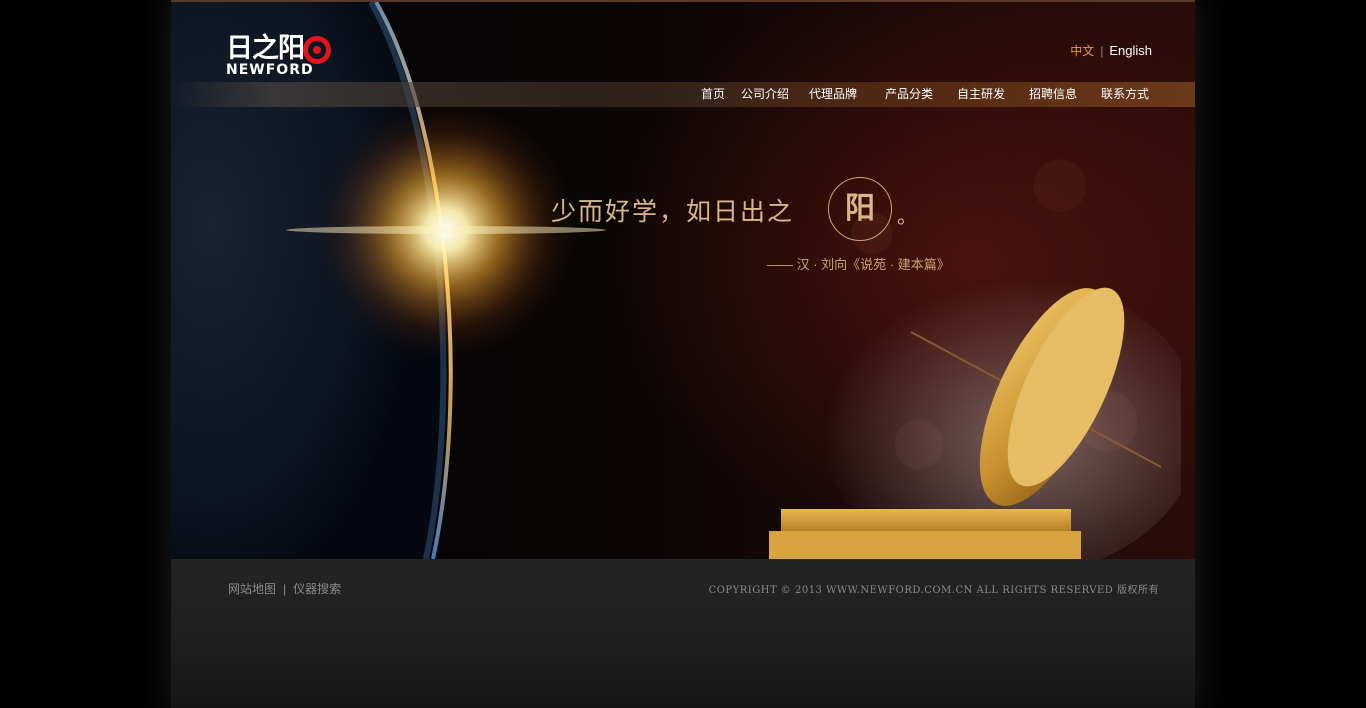  I want to click on main-nav-bar: 首页 公司介绍 代理品牌 产品分类 自主研发 招聘信息 联系方式, so click(683, 94).